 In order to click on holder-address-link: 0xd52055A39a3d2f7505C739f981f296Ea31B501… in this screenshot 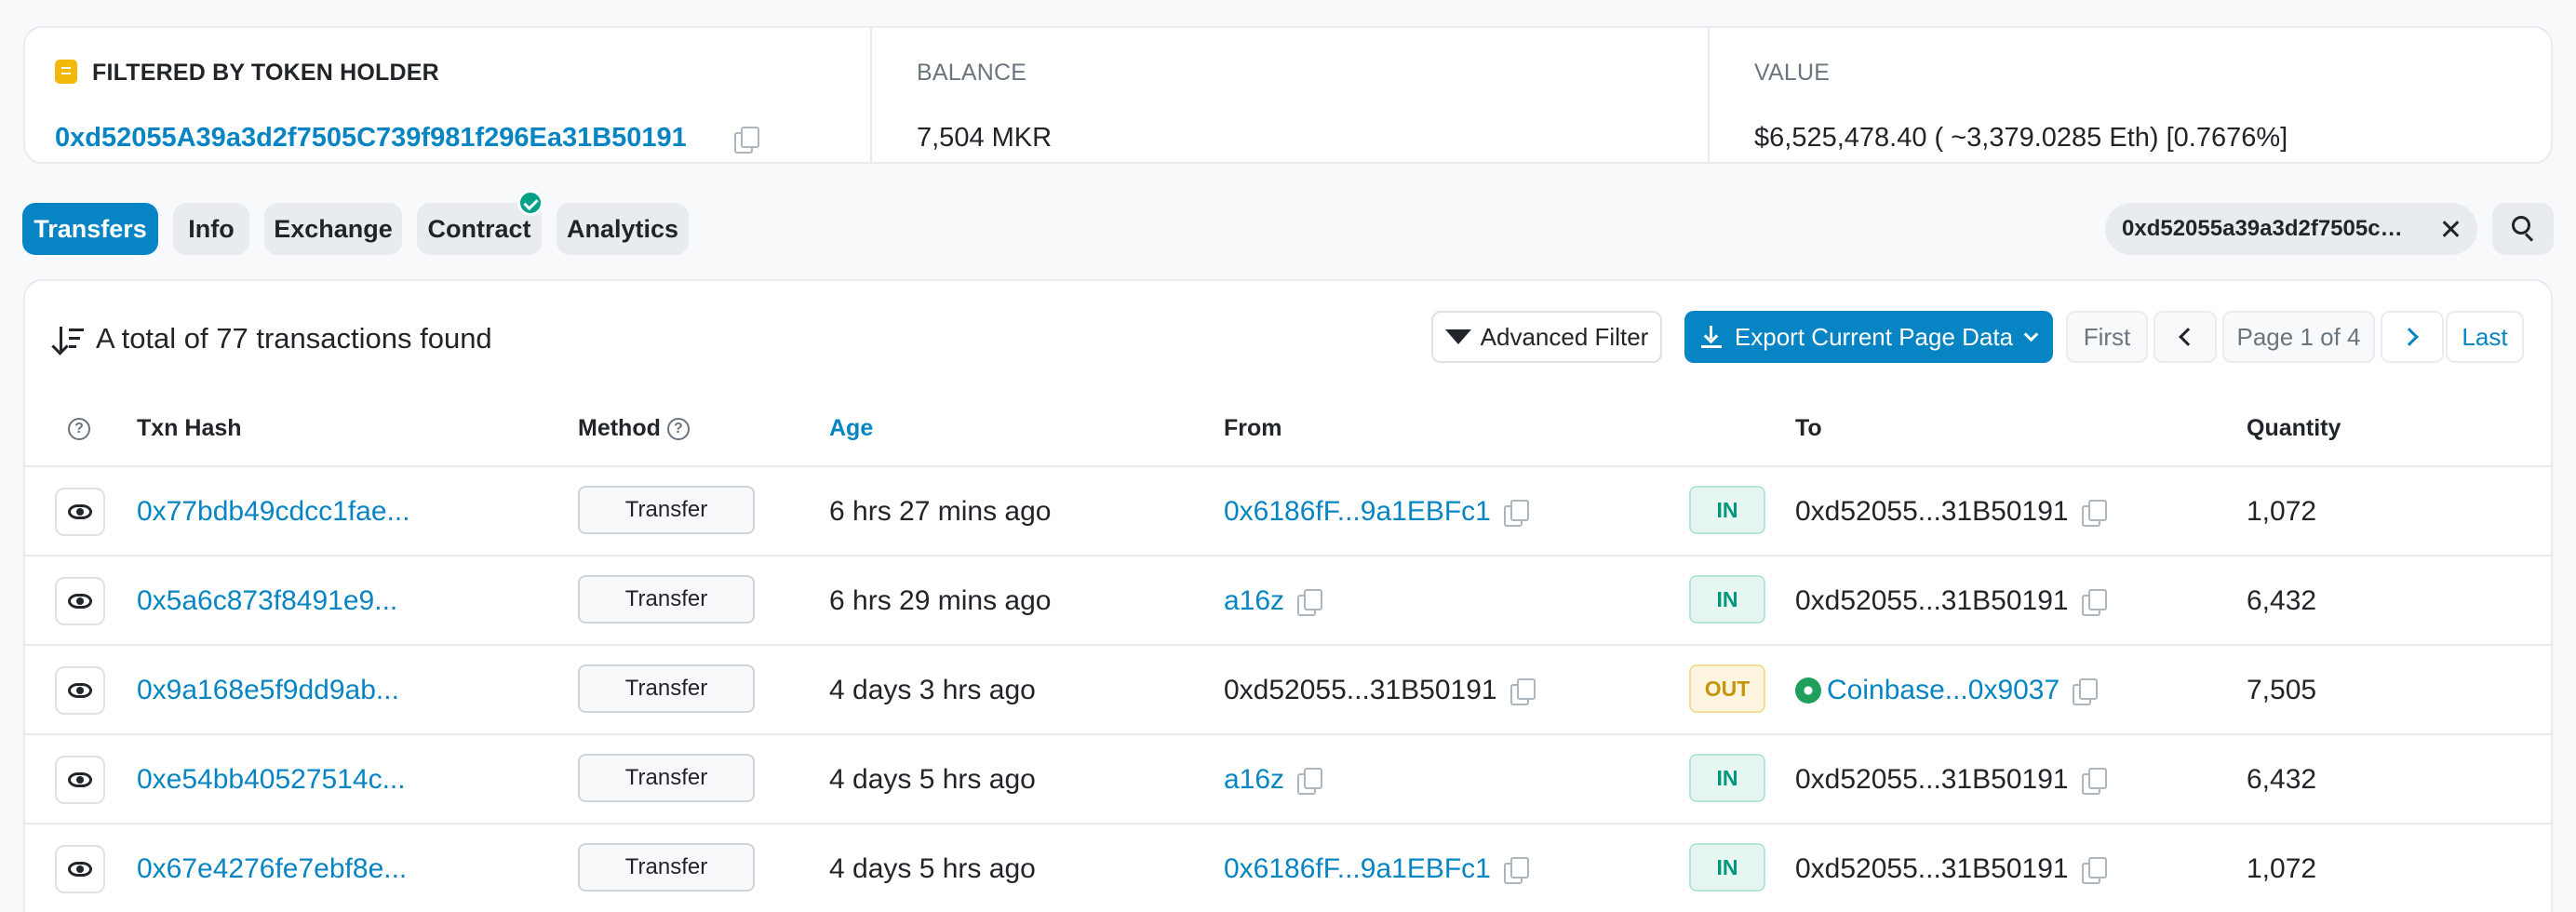, I will do `click(371, 138)`.